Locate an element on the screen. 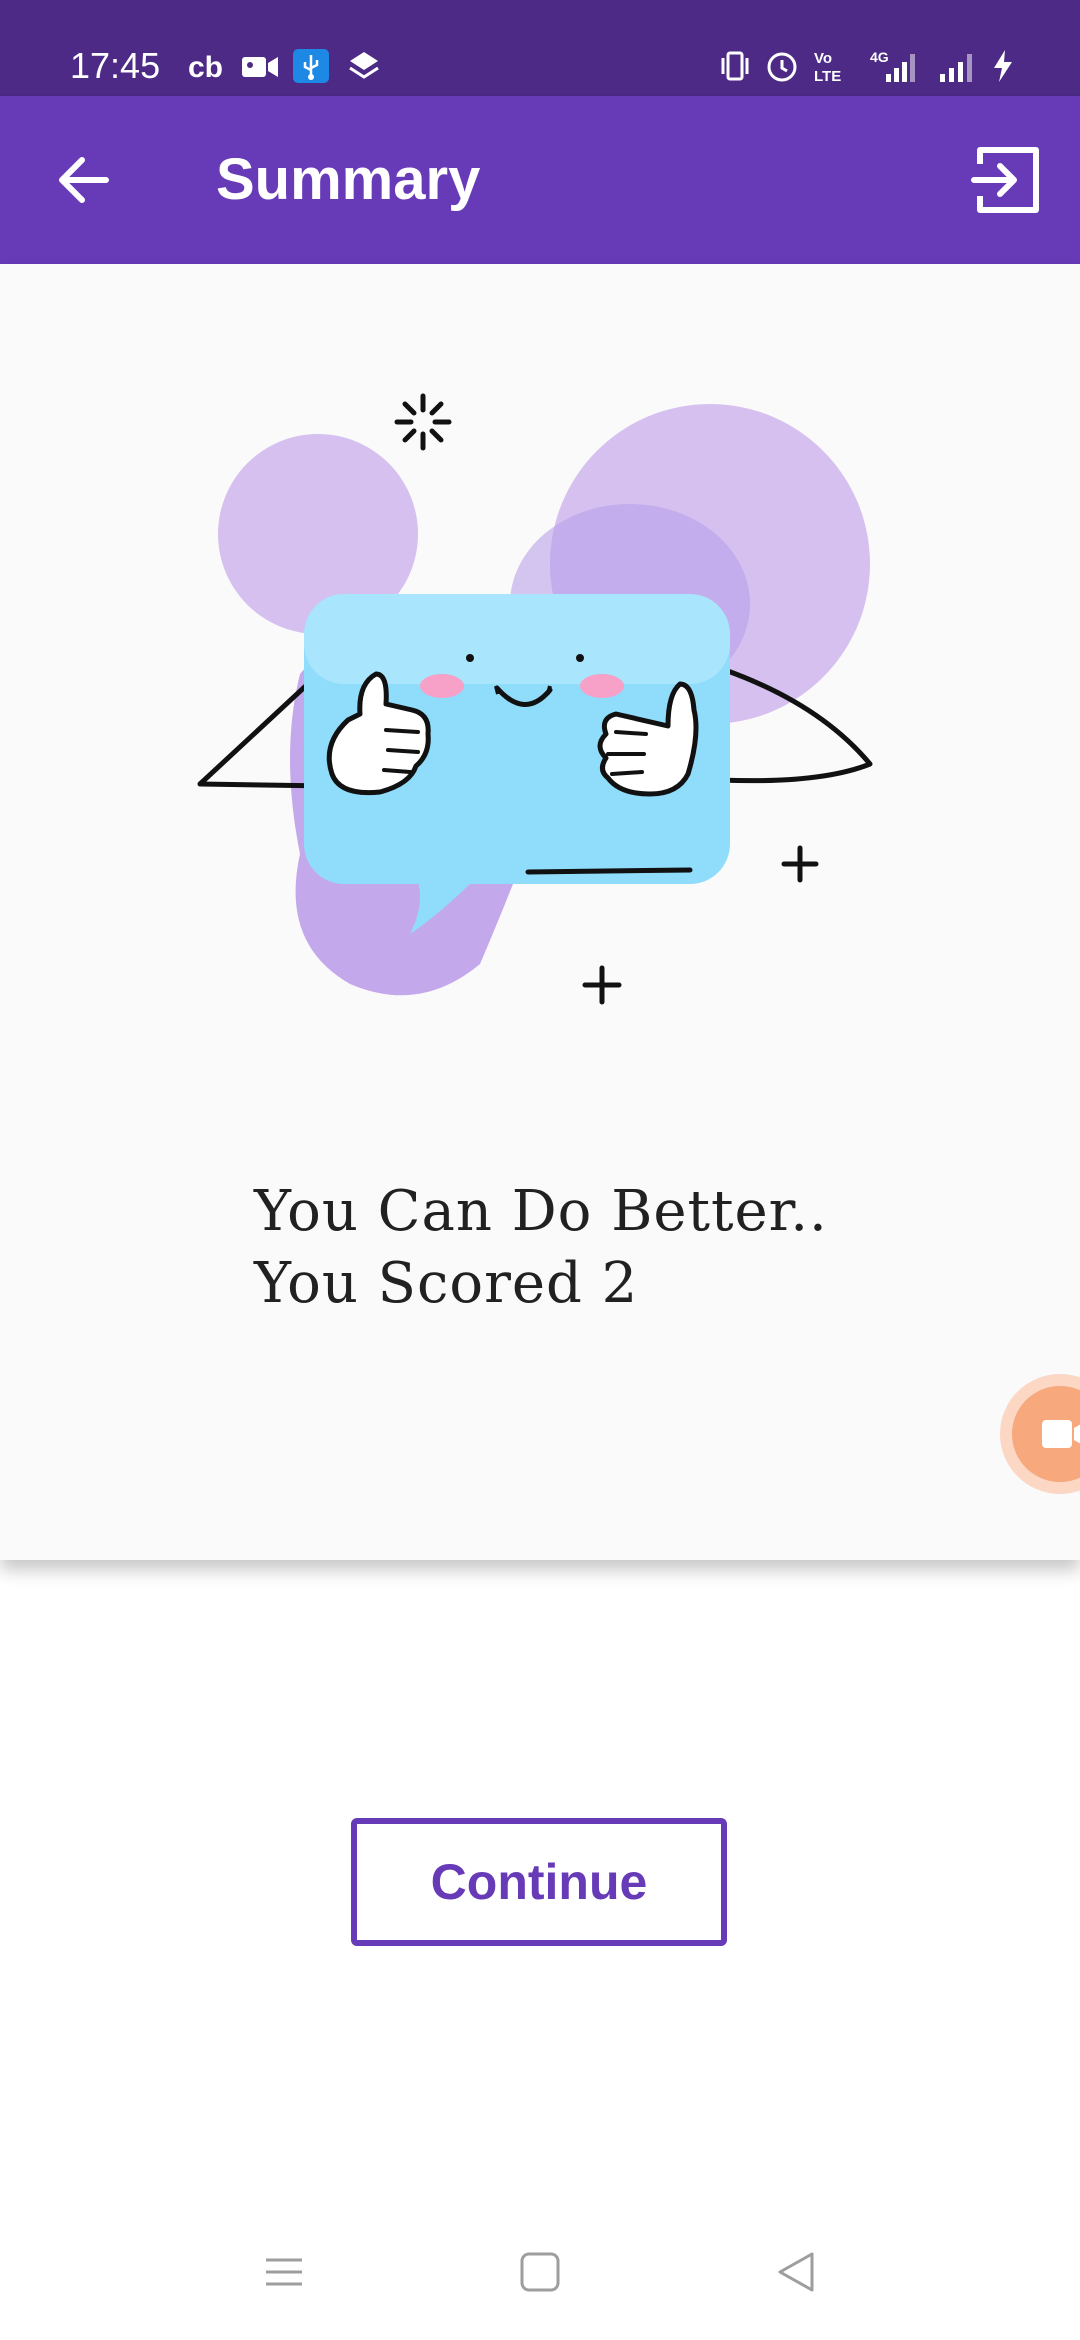 The image size is (1080, 2340). system-nav-bar is located at coordinates (540, 2270).